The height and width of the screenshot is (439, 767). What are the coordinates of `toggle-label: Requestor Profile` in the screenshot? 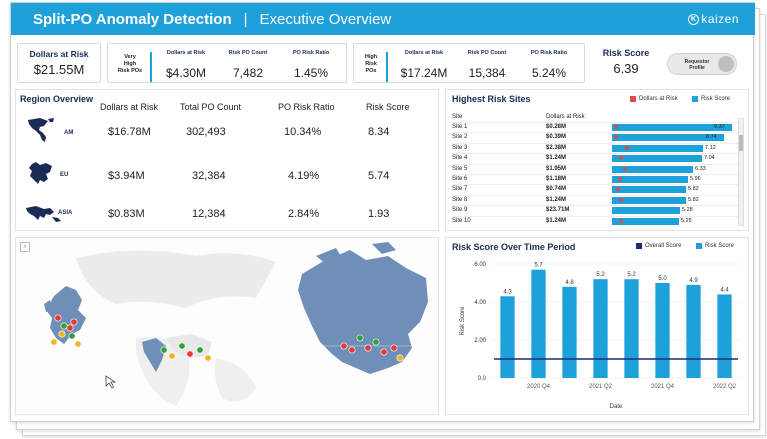 It's located at (697, 65).